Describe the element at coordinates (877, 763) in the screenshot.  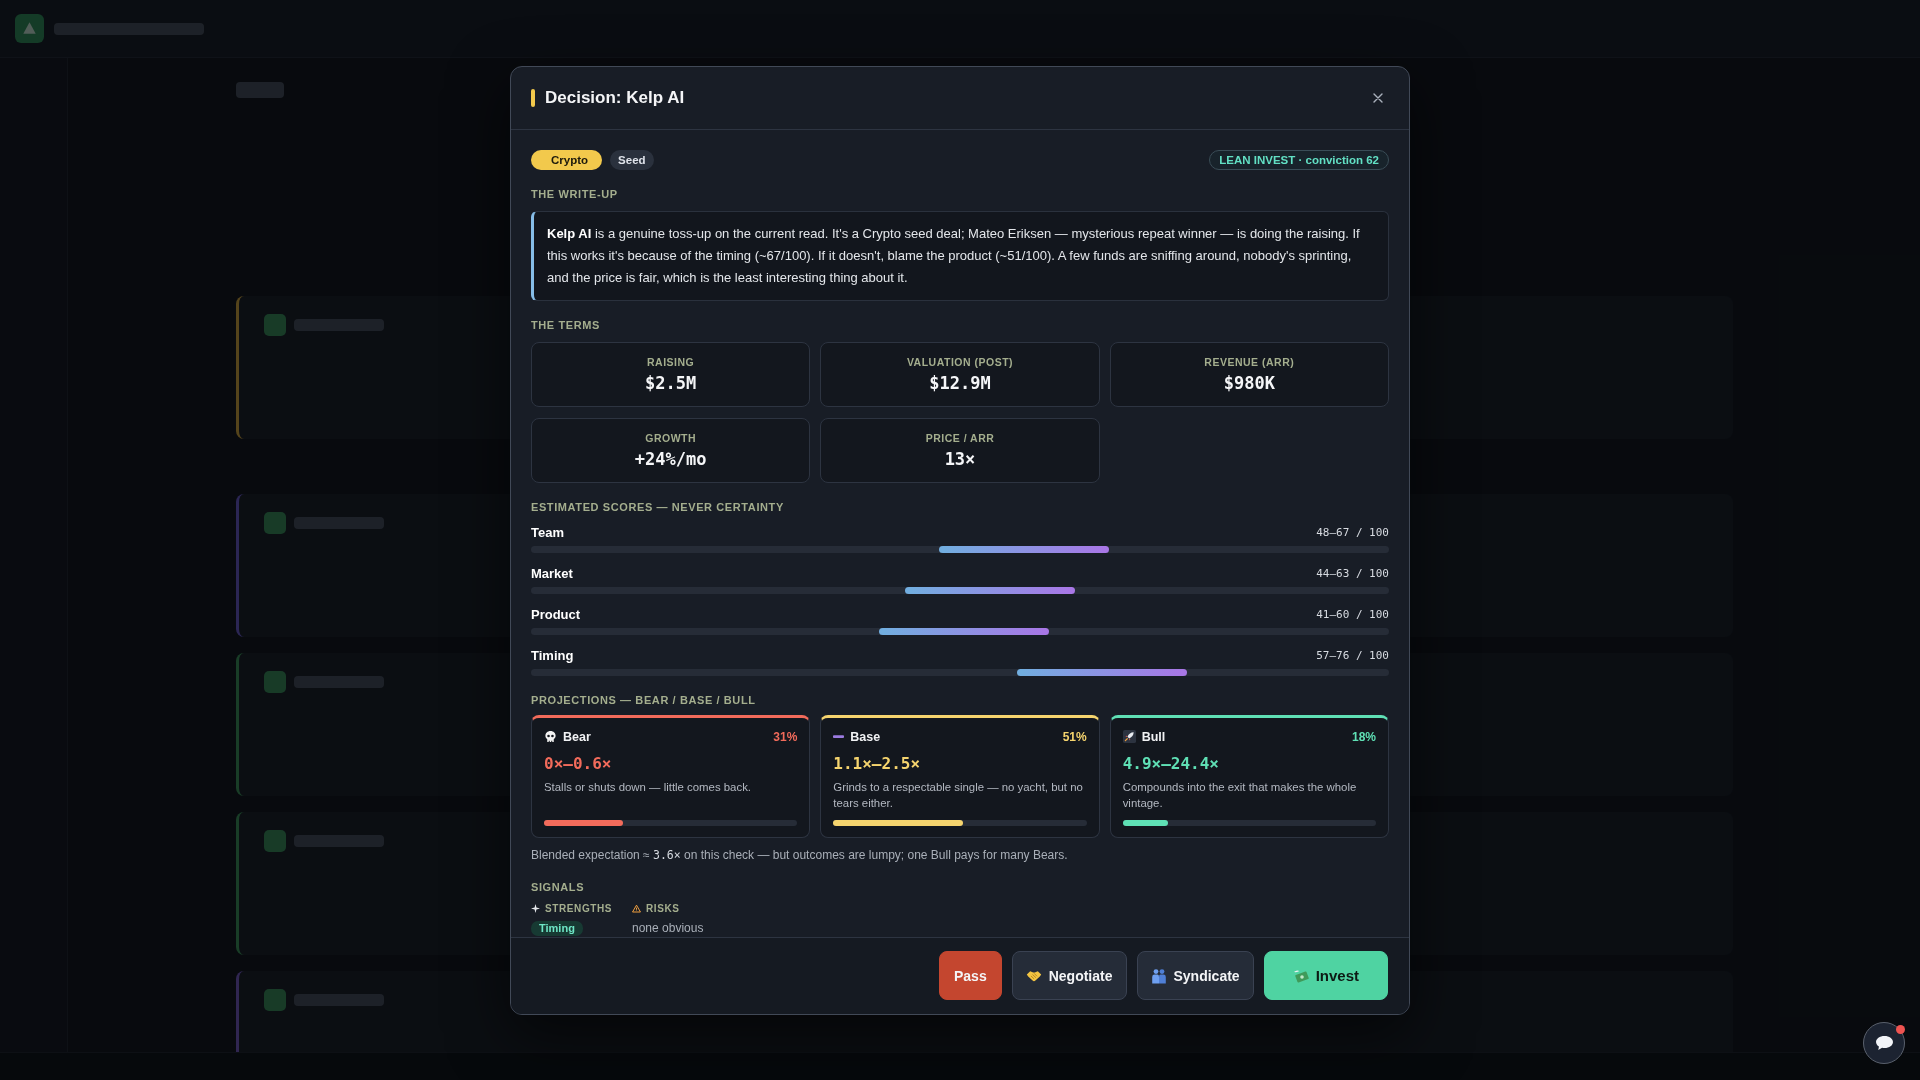
I see `scenario-multiple: 1.1×–2.5×` at that location.